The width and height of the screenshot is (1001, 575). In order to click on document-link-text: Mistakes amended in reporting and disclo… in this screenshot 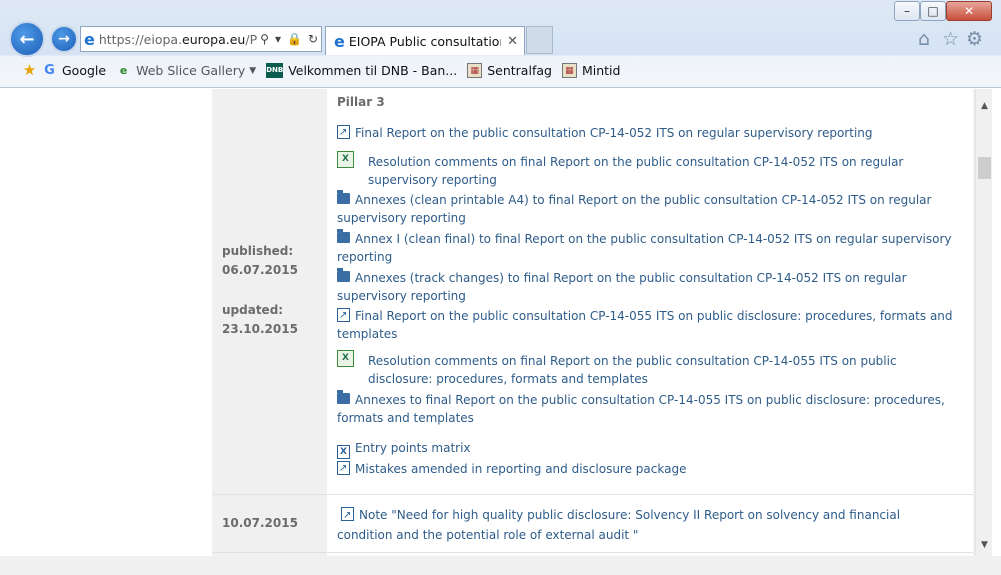, I will do `click(521, 469)`.